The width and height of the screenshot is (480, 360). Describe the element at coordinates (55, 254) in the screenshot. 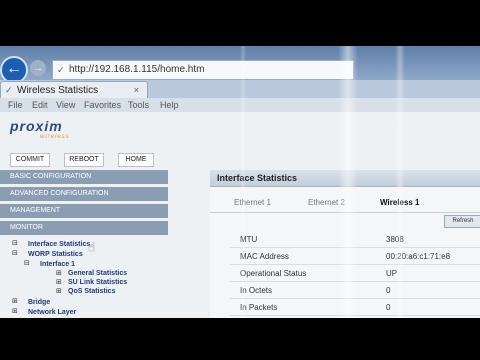

I see `tree-worp-statistics: WORP Statistics` at that location.